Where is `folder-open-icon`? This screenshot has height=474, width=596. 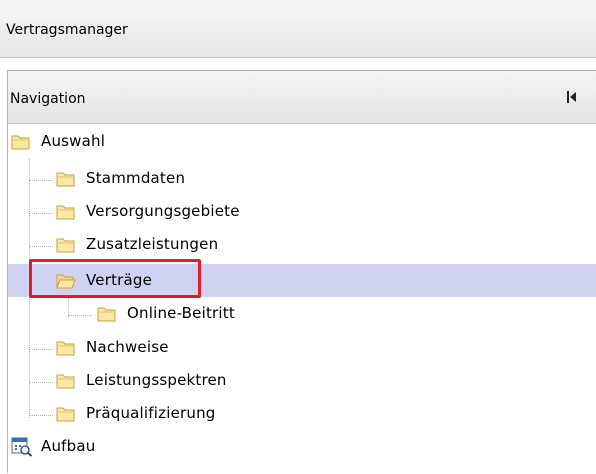 folder-open-icon is located at coordinates (21, 142).